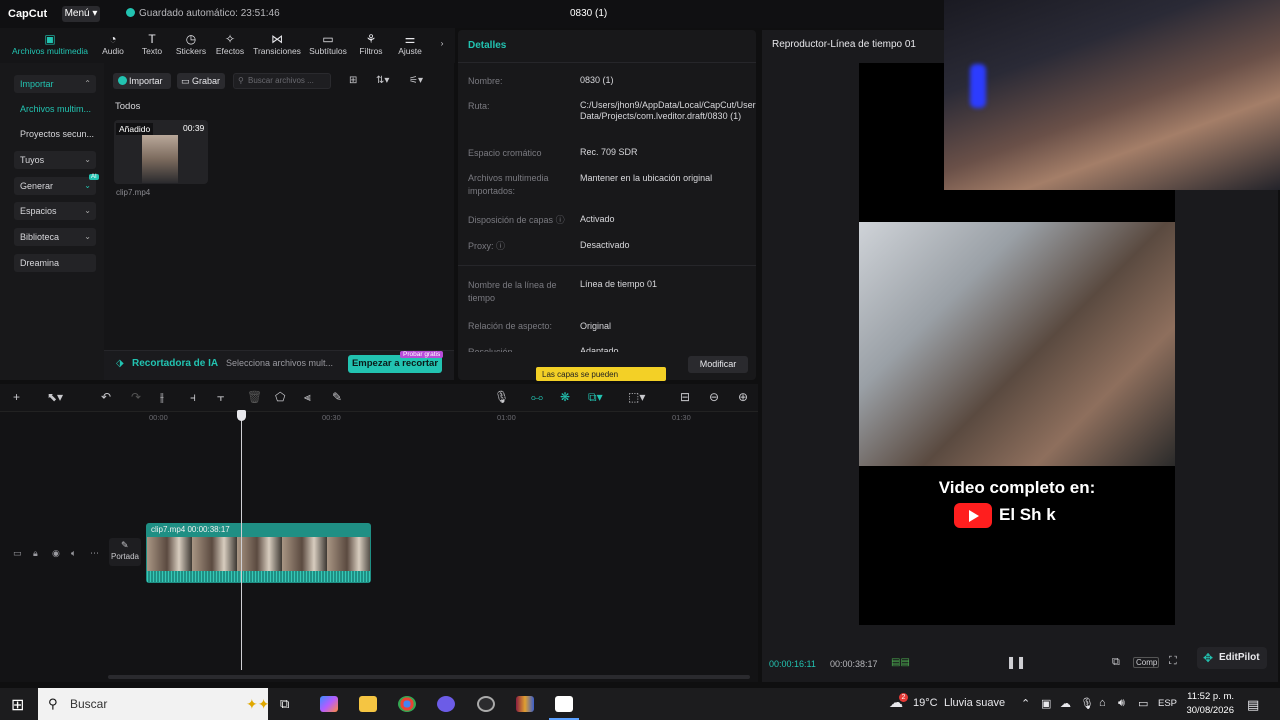 The image size is (1280, 720). I want to click on record-button: ▭ Grabar, so click(201, 81).